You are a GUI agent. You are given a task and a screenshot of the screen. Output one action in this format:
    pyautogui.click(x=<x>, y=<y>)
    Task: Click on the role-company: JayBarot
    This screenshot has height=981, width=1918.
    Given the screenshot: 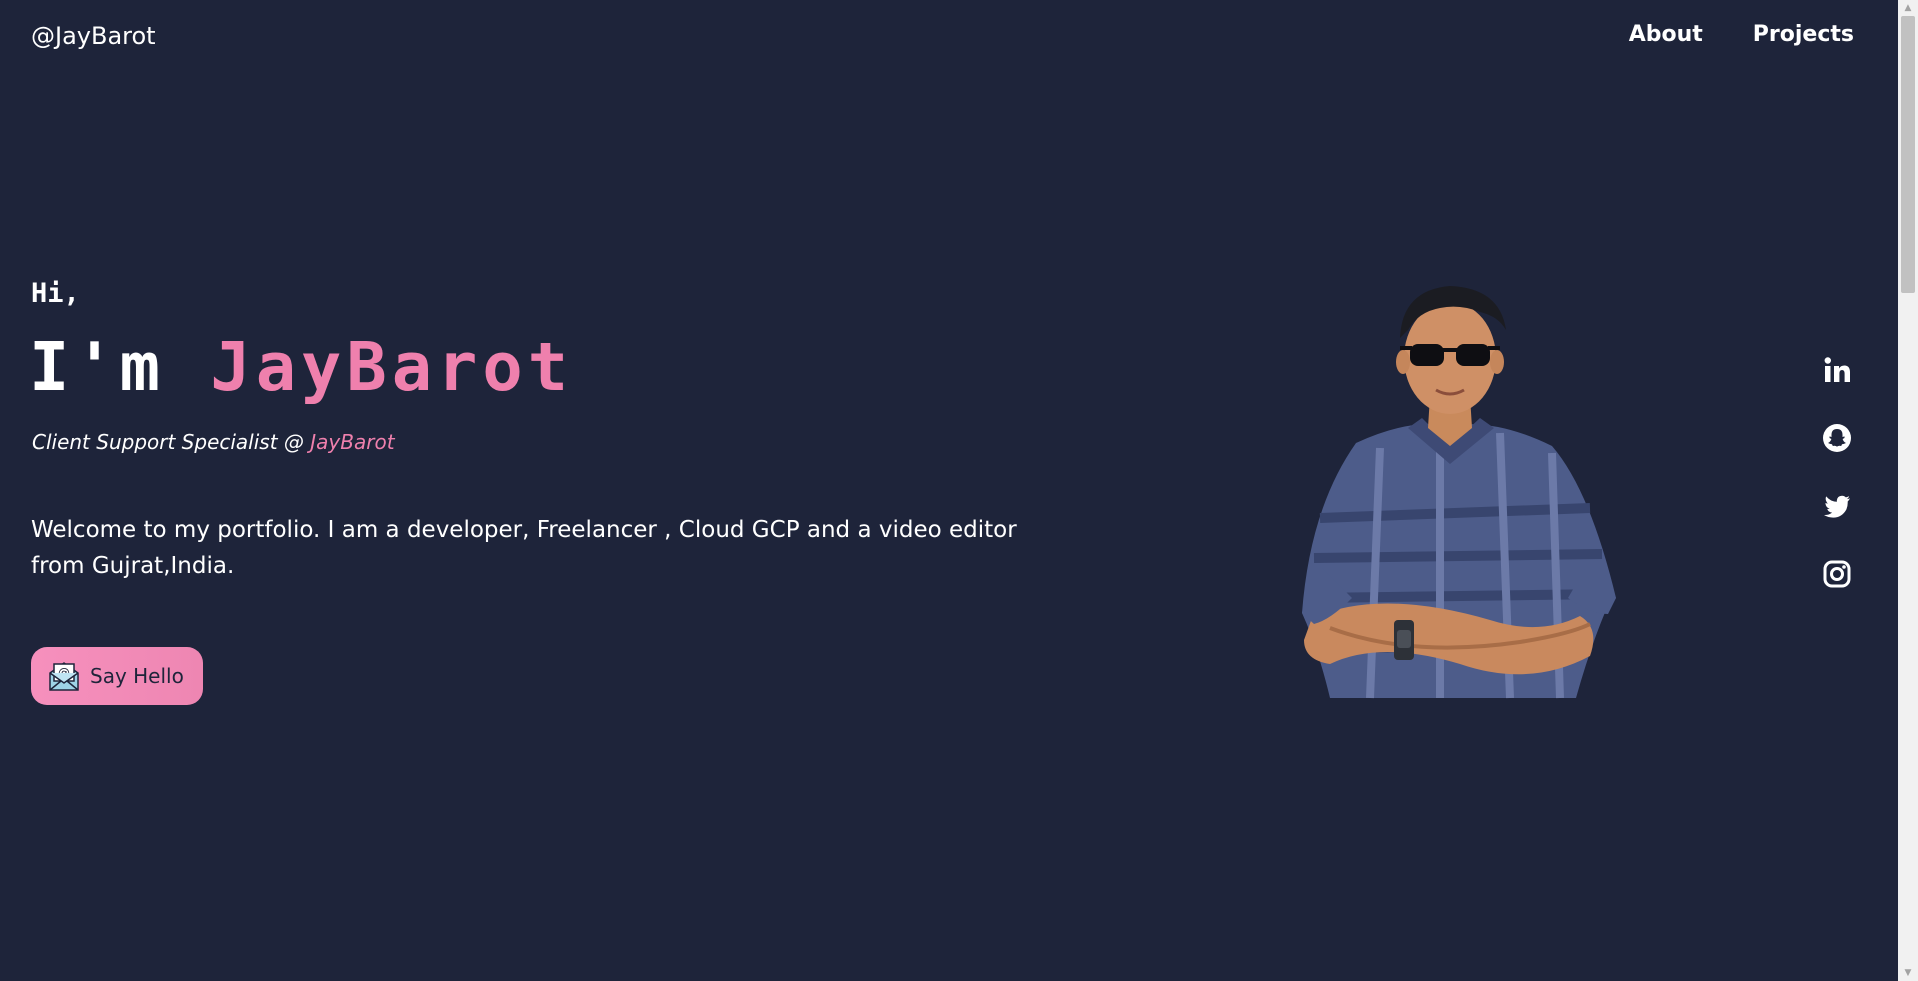 What is the action you would take?
    pyautogui.click(x=352, y=442)
    